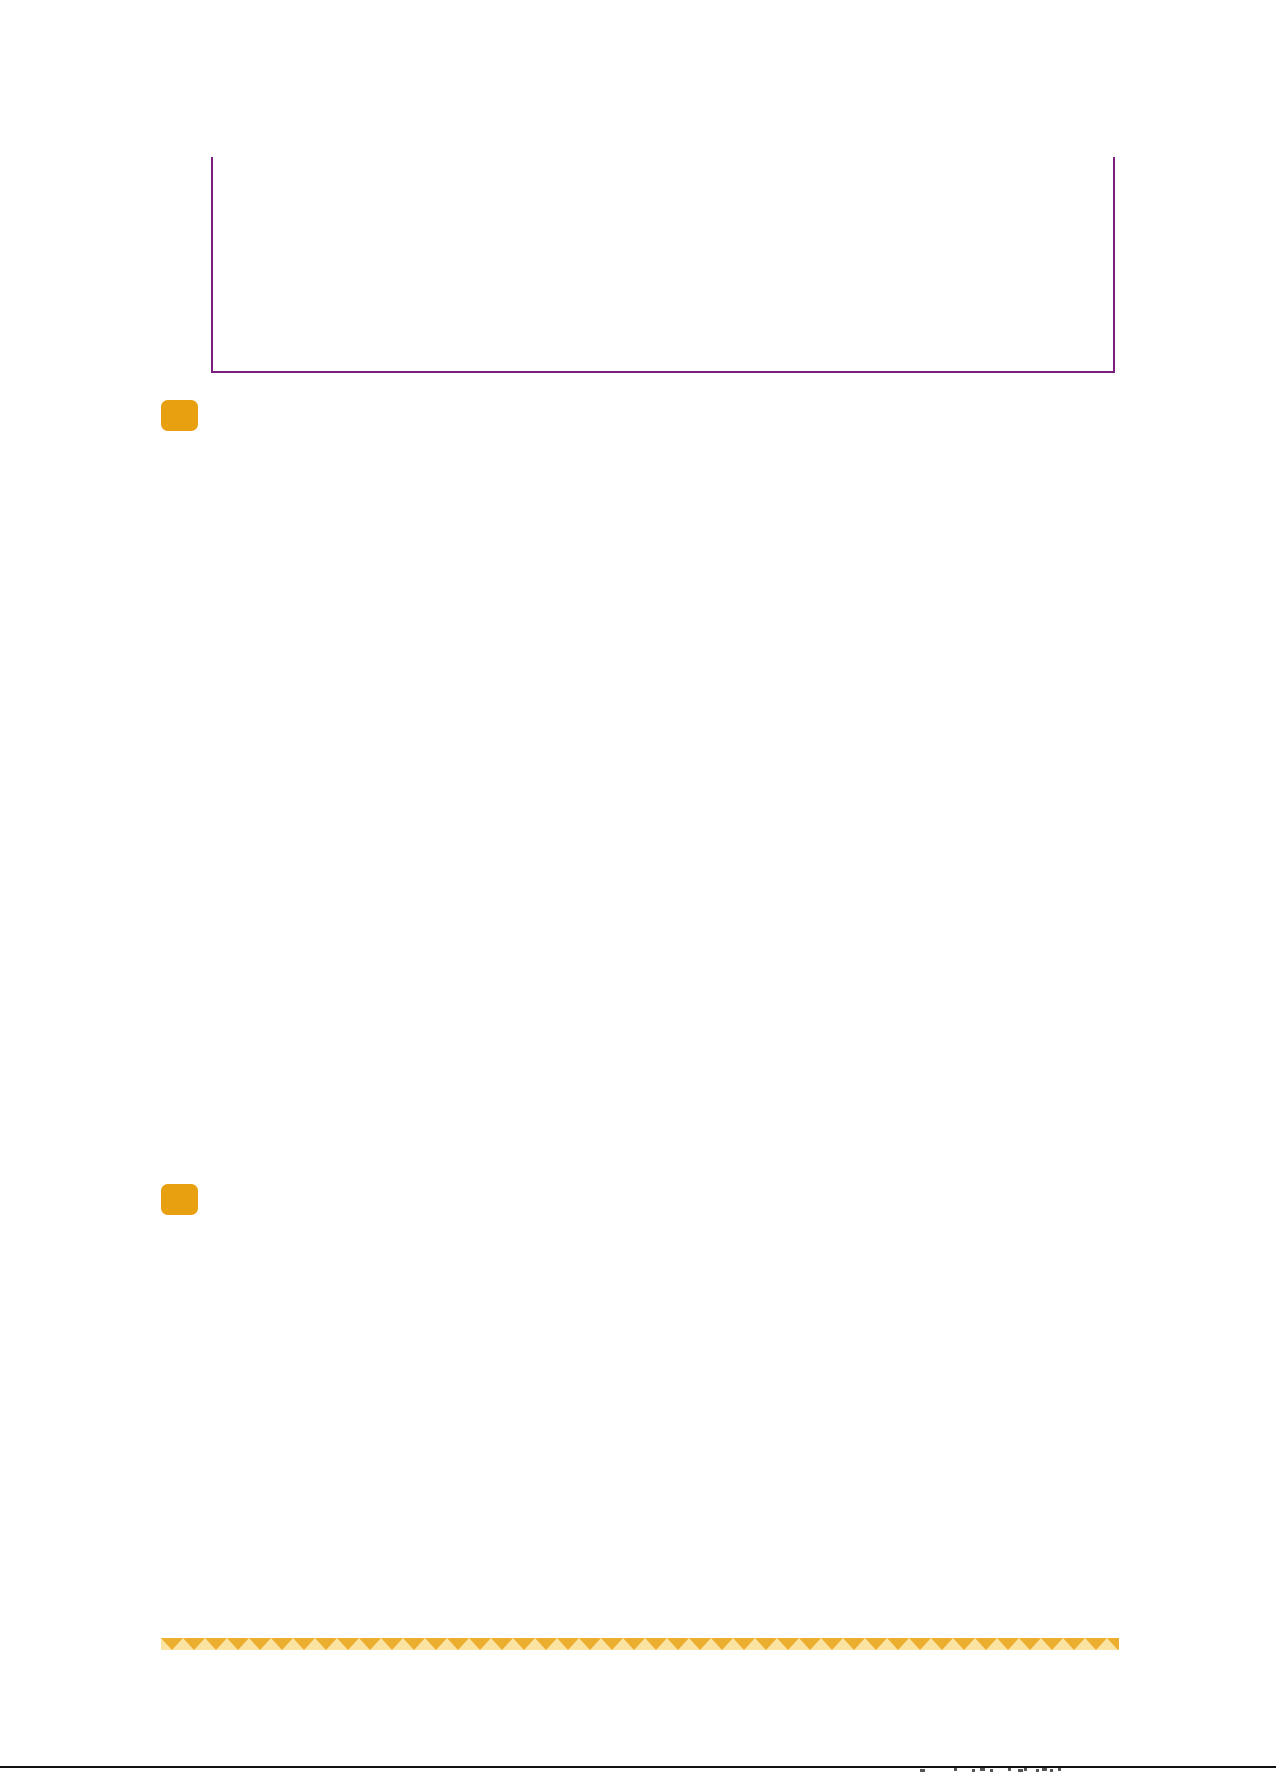 The image size is (1276, 1778). I want to click on bottom-rule, so click(638, 1767).